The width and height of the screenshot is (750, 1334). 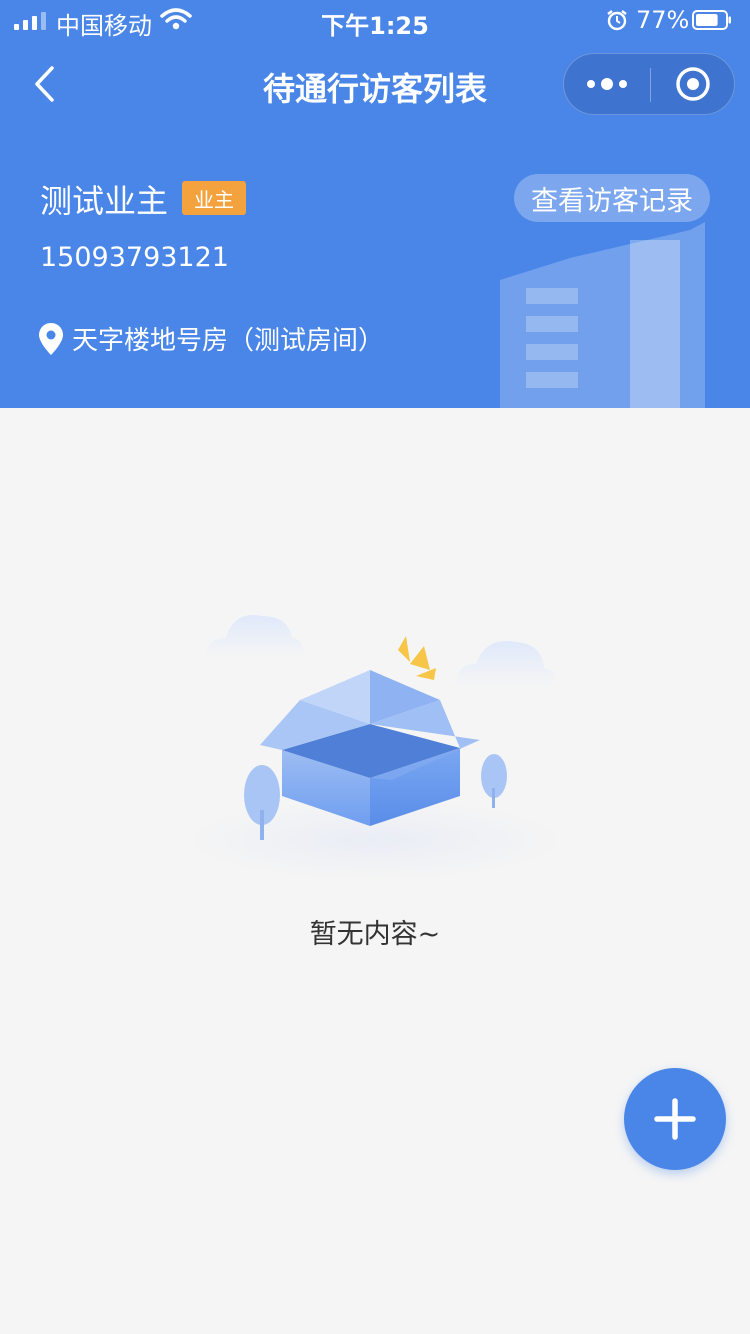 What do you see at coordinates (375, 20) in the screenshot?
I see `status-bar: 中国移动 下午1:25 77%` at bounding box center [375, 20].